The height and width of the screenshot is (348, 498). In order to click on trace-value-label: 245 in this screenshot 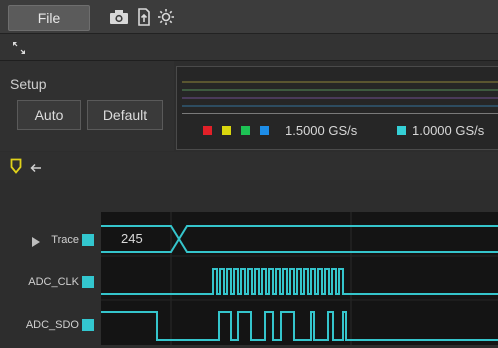, I will do `click(132, 238)`.